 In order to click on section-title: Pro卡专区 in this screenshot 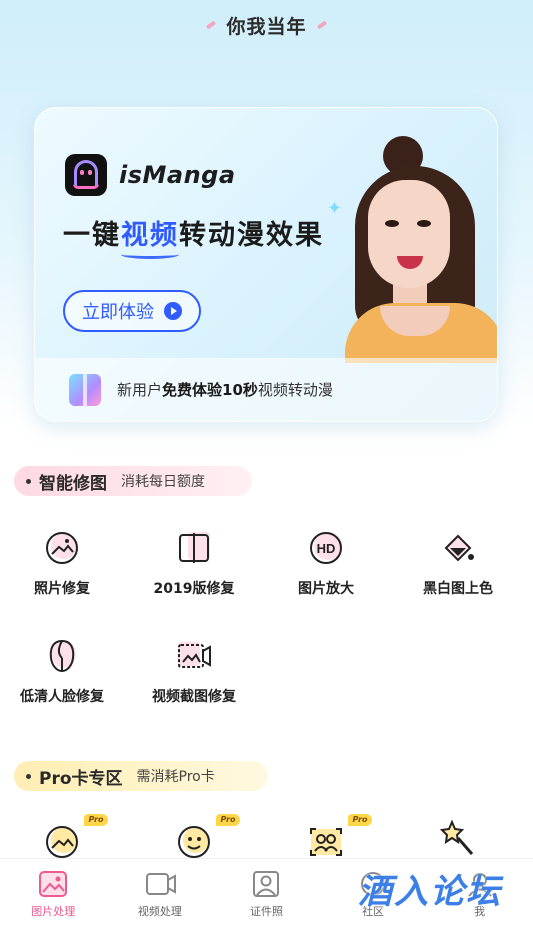, I will do `click(81, 778)`.